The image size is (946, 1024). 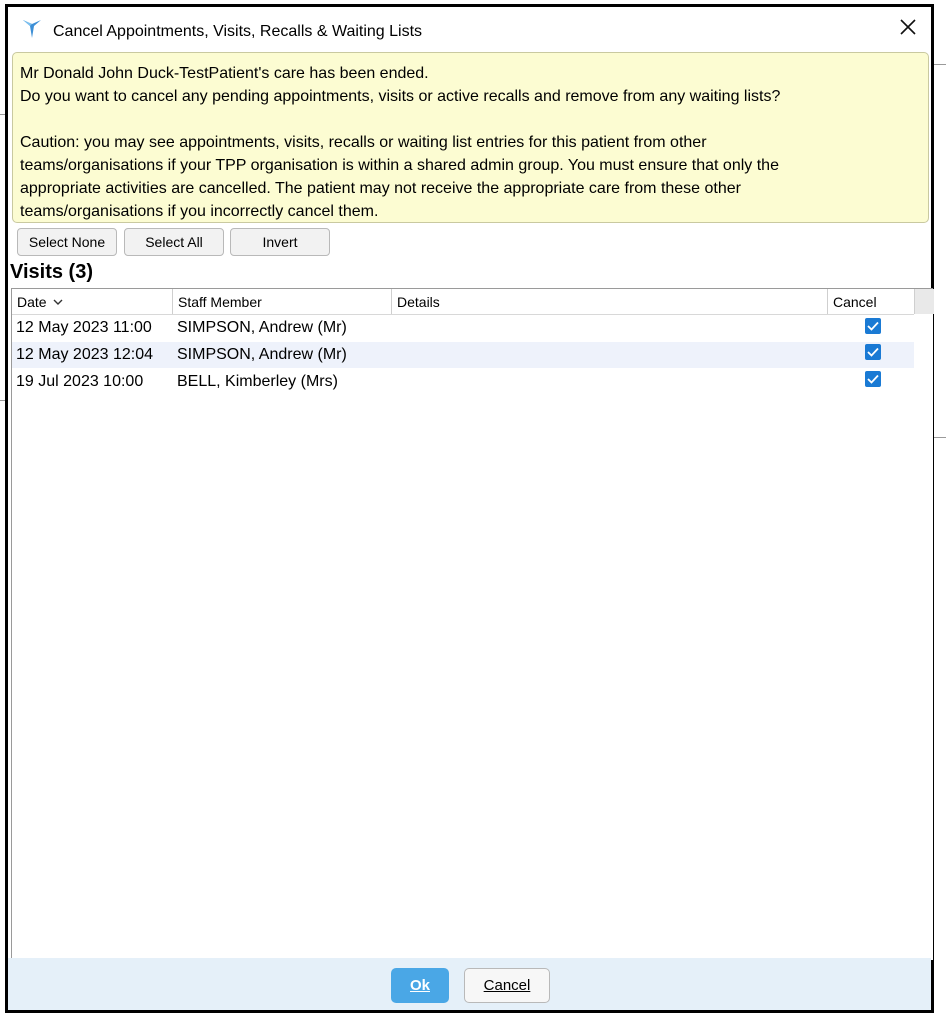 I want to click on cell-date: 19 Jul 2023 10:00, so click(x=80, y=381).